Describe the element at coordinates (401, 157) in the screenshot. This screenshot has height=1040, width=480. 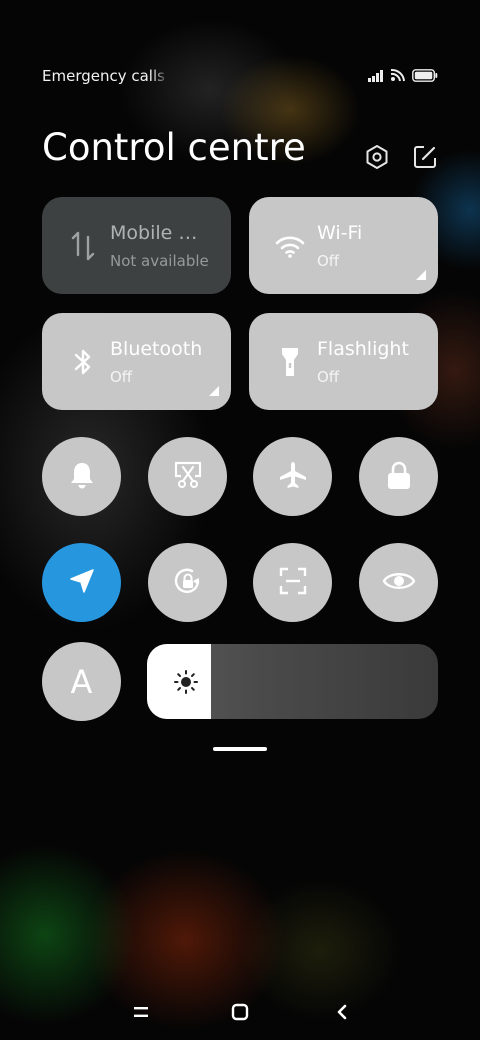
I see `header-actions` at that location.